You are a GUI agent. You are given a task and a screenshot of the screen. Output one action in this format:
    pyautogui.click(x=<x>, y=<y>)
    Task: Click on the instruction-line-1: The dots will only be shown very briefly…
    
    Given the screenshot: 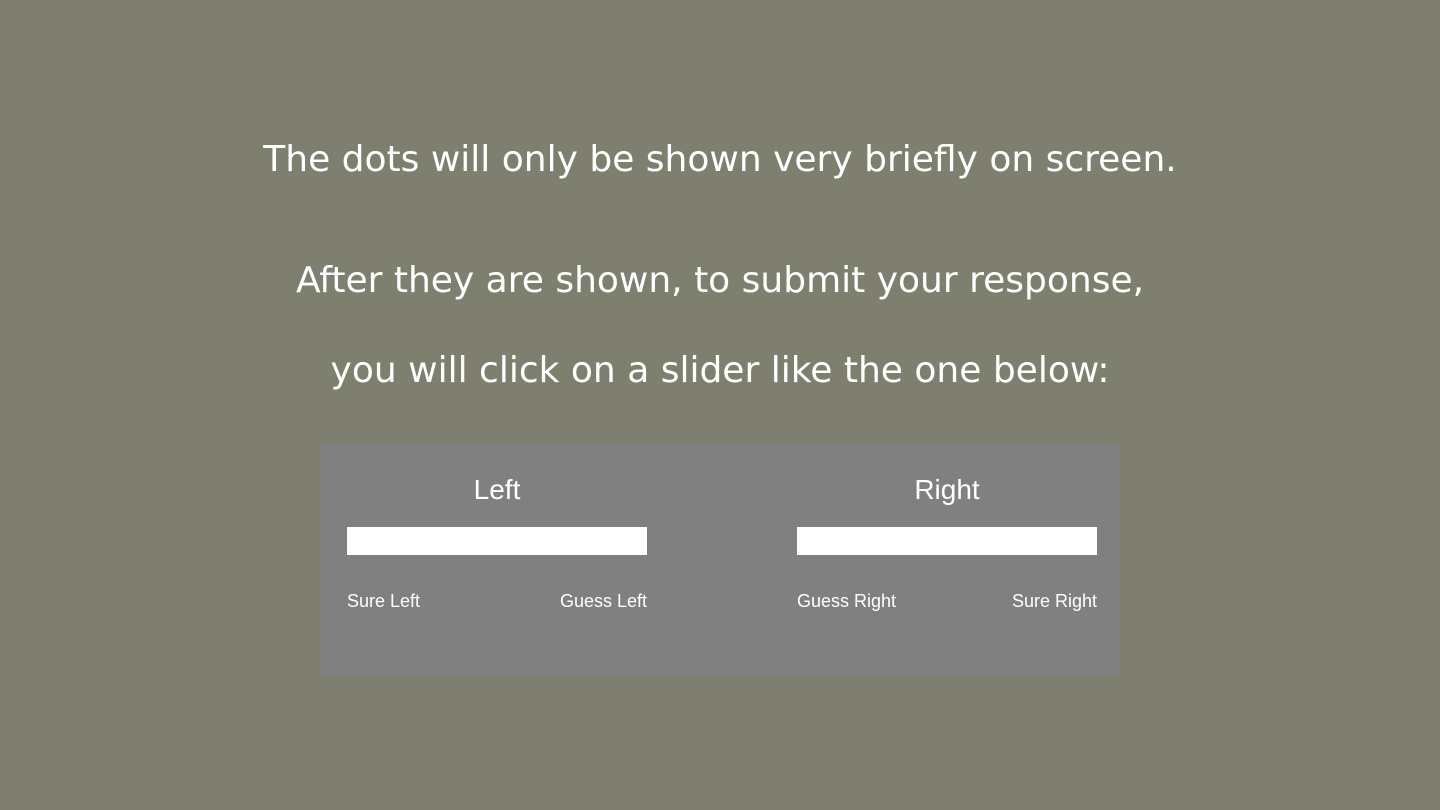 What is the action you would take?
    pyautogui.click(x=720, y=159)
    